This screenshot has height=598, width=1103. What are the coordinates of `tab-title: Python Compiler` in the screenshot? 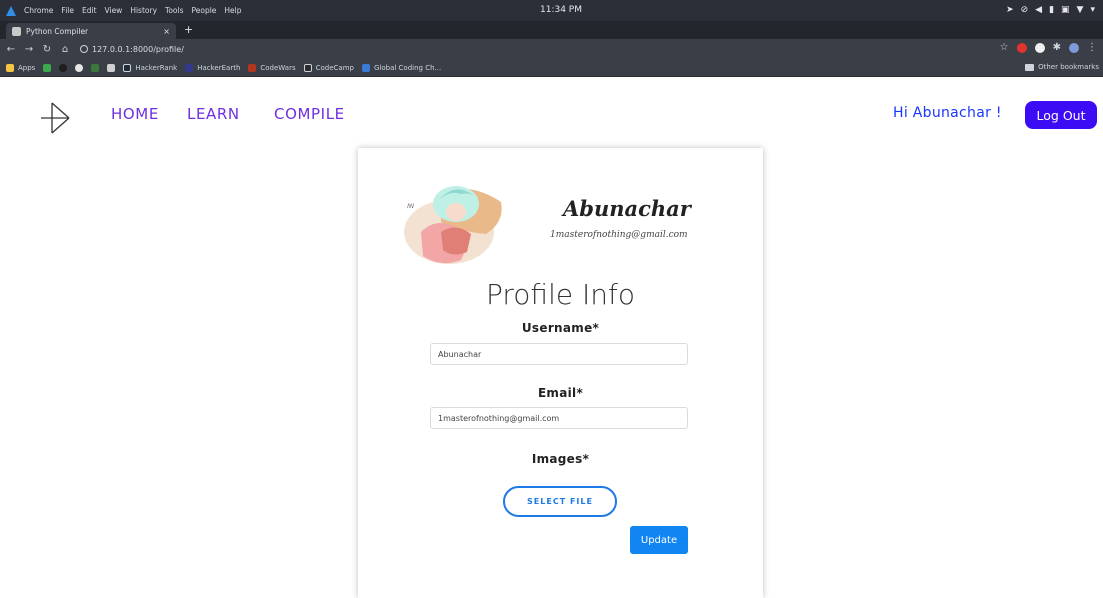 It's located at (57, 31).